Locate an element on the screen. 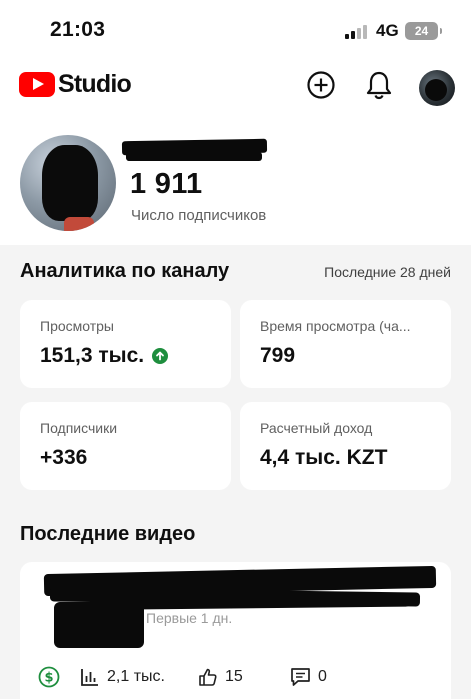  comments-stat: 0 is located at coordinates (308, 677).